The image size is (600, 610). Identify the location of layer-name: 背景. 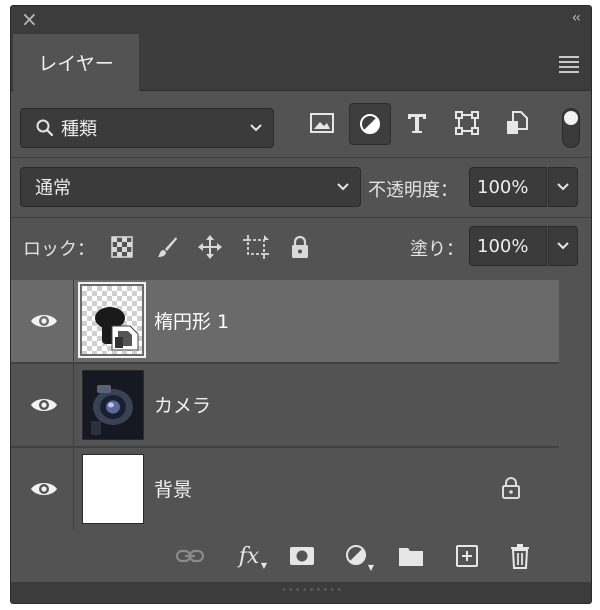
(173, 488).